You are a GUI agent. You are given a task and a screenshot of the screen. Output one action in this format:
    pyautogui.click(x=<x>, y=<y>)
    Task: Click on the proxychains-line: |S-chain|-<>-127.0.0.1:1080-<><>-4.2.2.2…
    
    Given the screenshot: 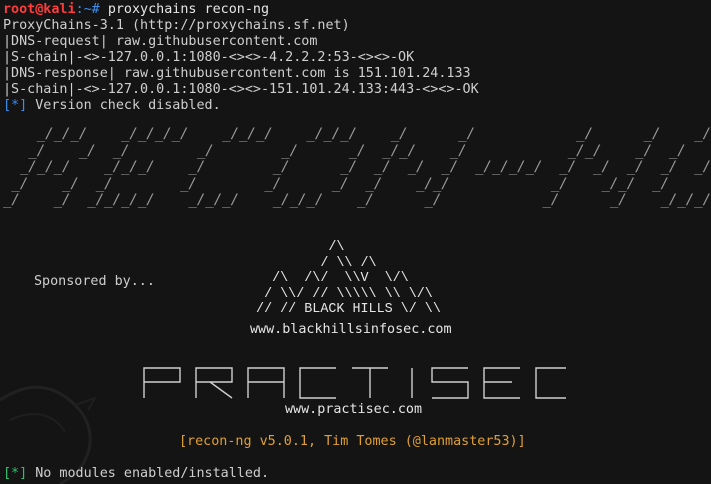 What is the action you would take?
    pyautogui.click(x=209, y=57)
    